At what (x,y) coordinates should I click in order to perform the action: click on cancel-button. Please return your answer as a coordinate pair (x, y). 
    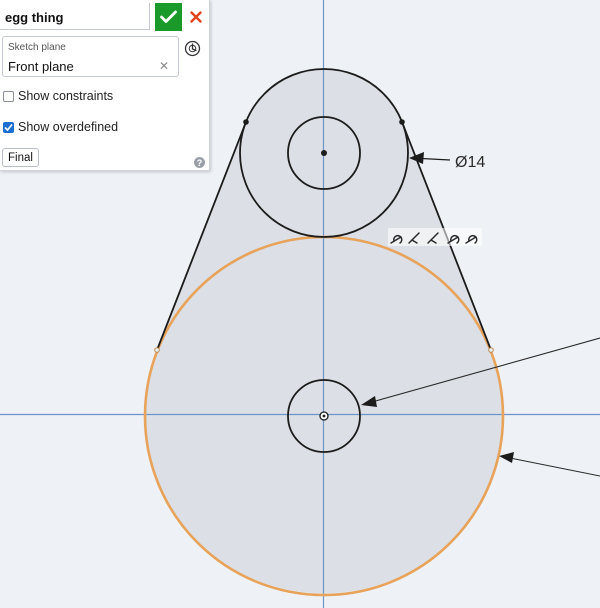
    Looking at the image, I should click on (195, 17).